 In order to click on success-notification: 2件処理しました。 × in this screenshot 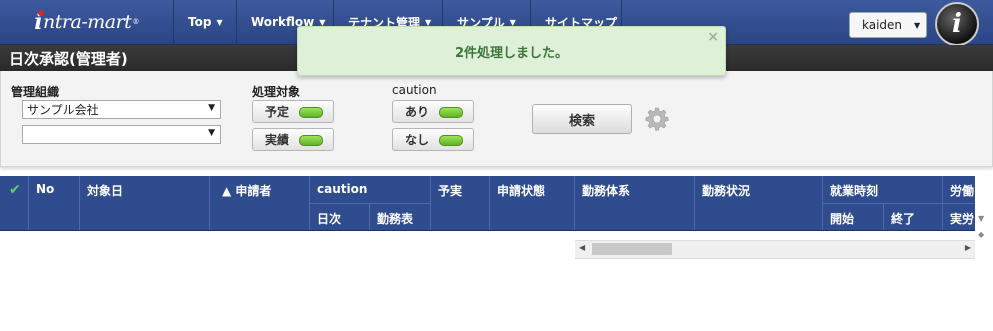, I will do `click(511, 51)`.